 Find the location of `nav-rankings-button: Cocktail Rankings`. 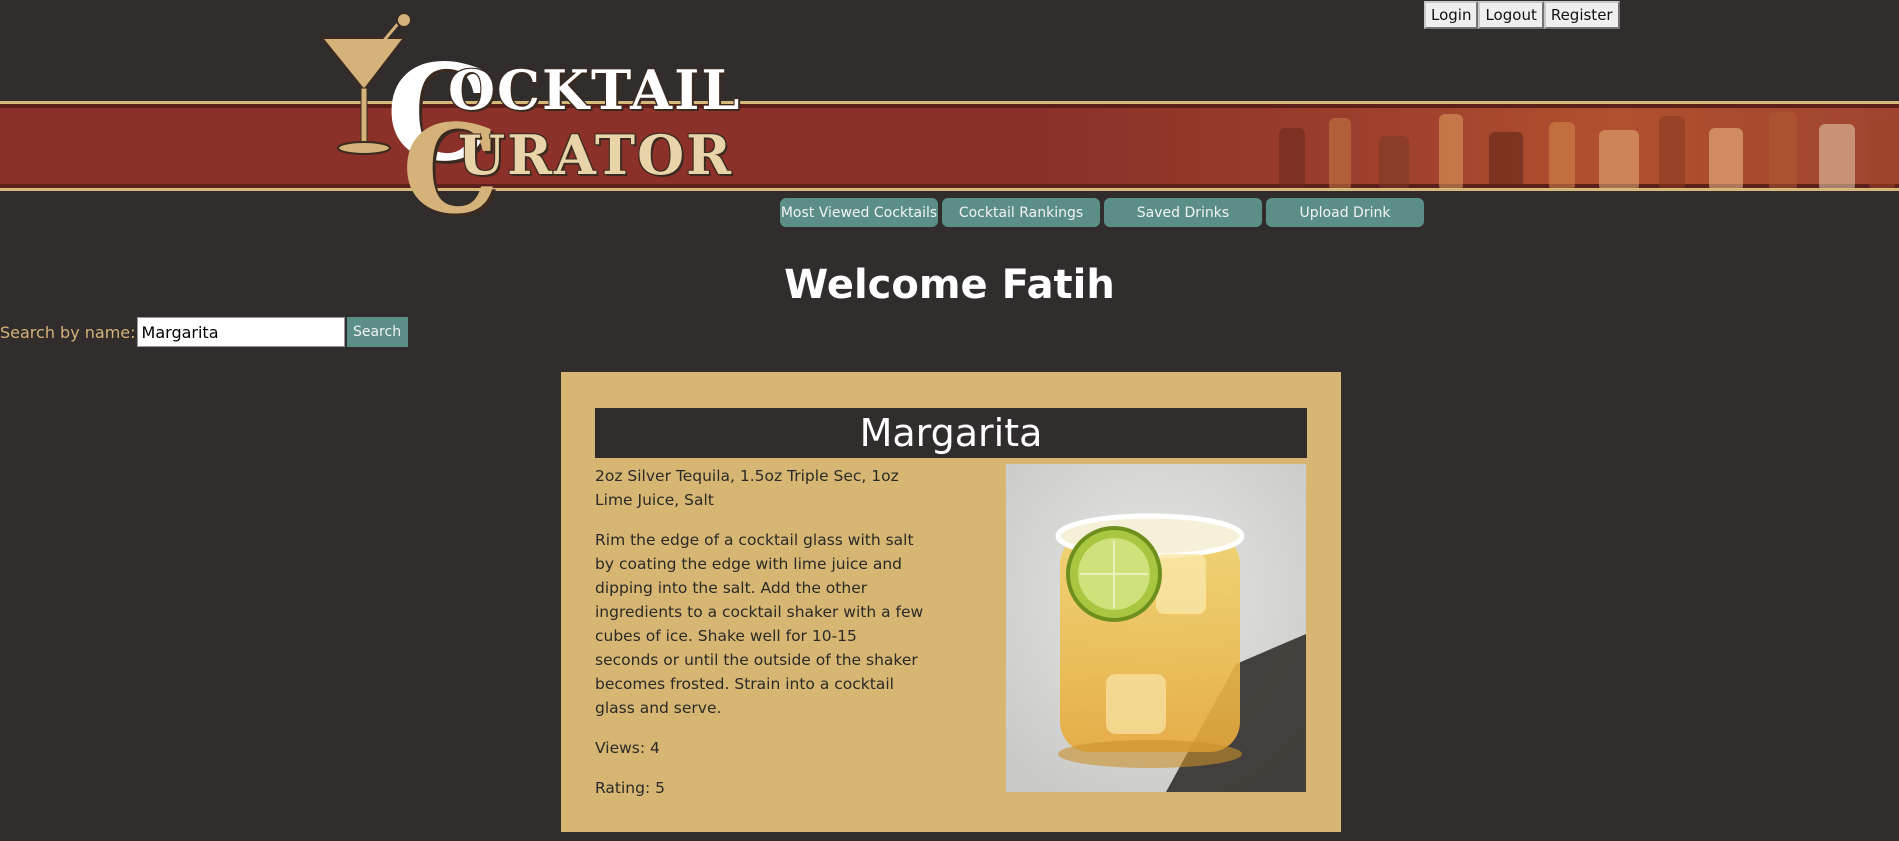

nav-rankings-button: Cocktail Rankings is located at coordinates (1021, 212).